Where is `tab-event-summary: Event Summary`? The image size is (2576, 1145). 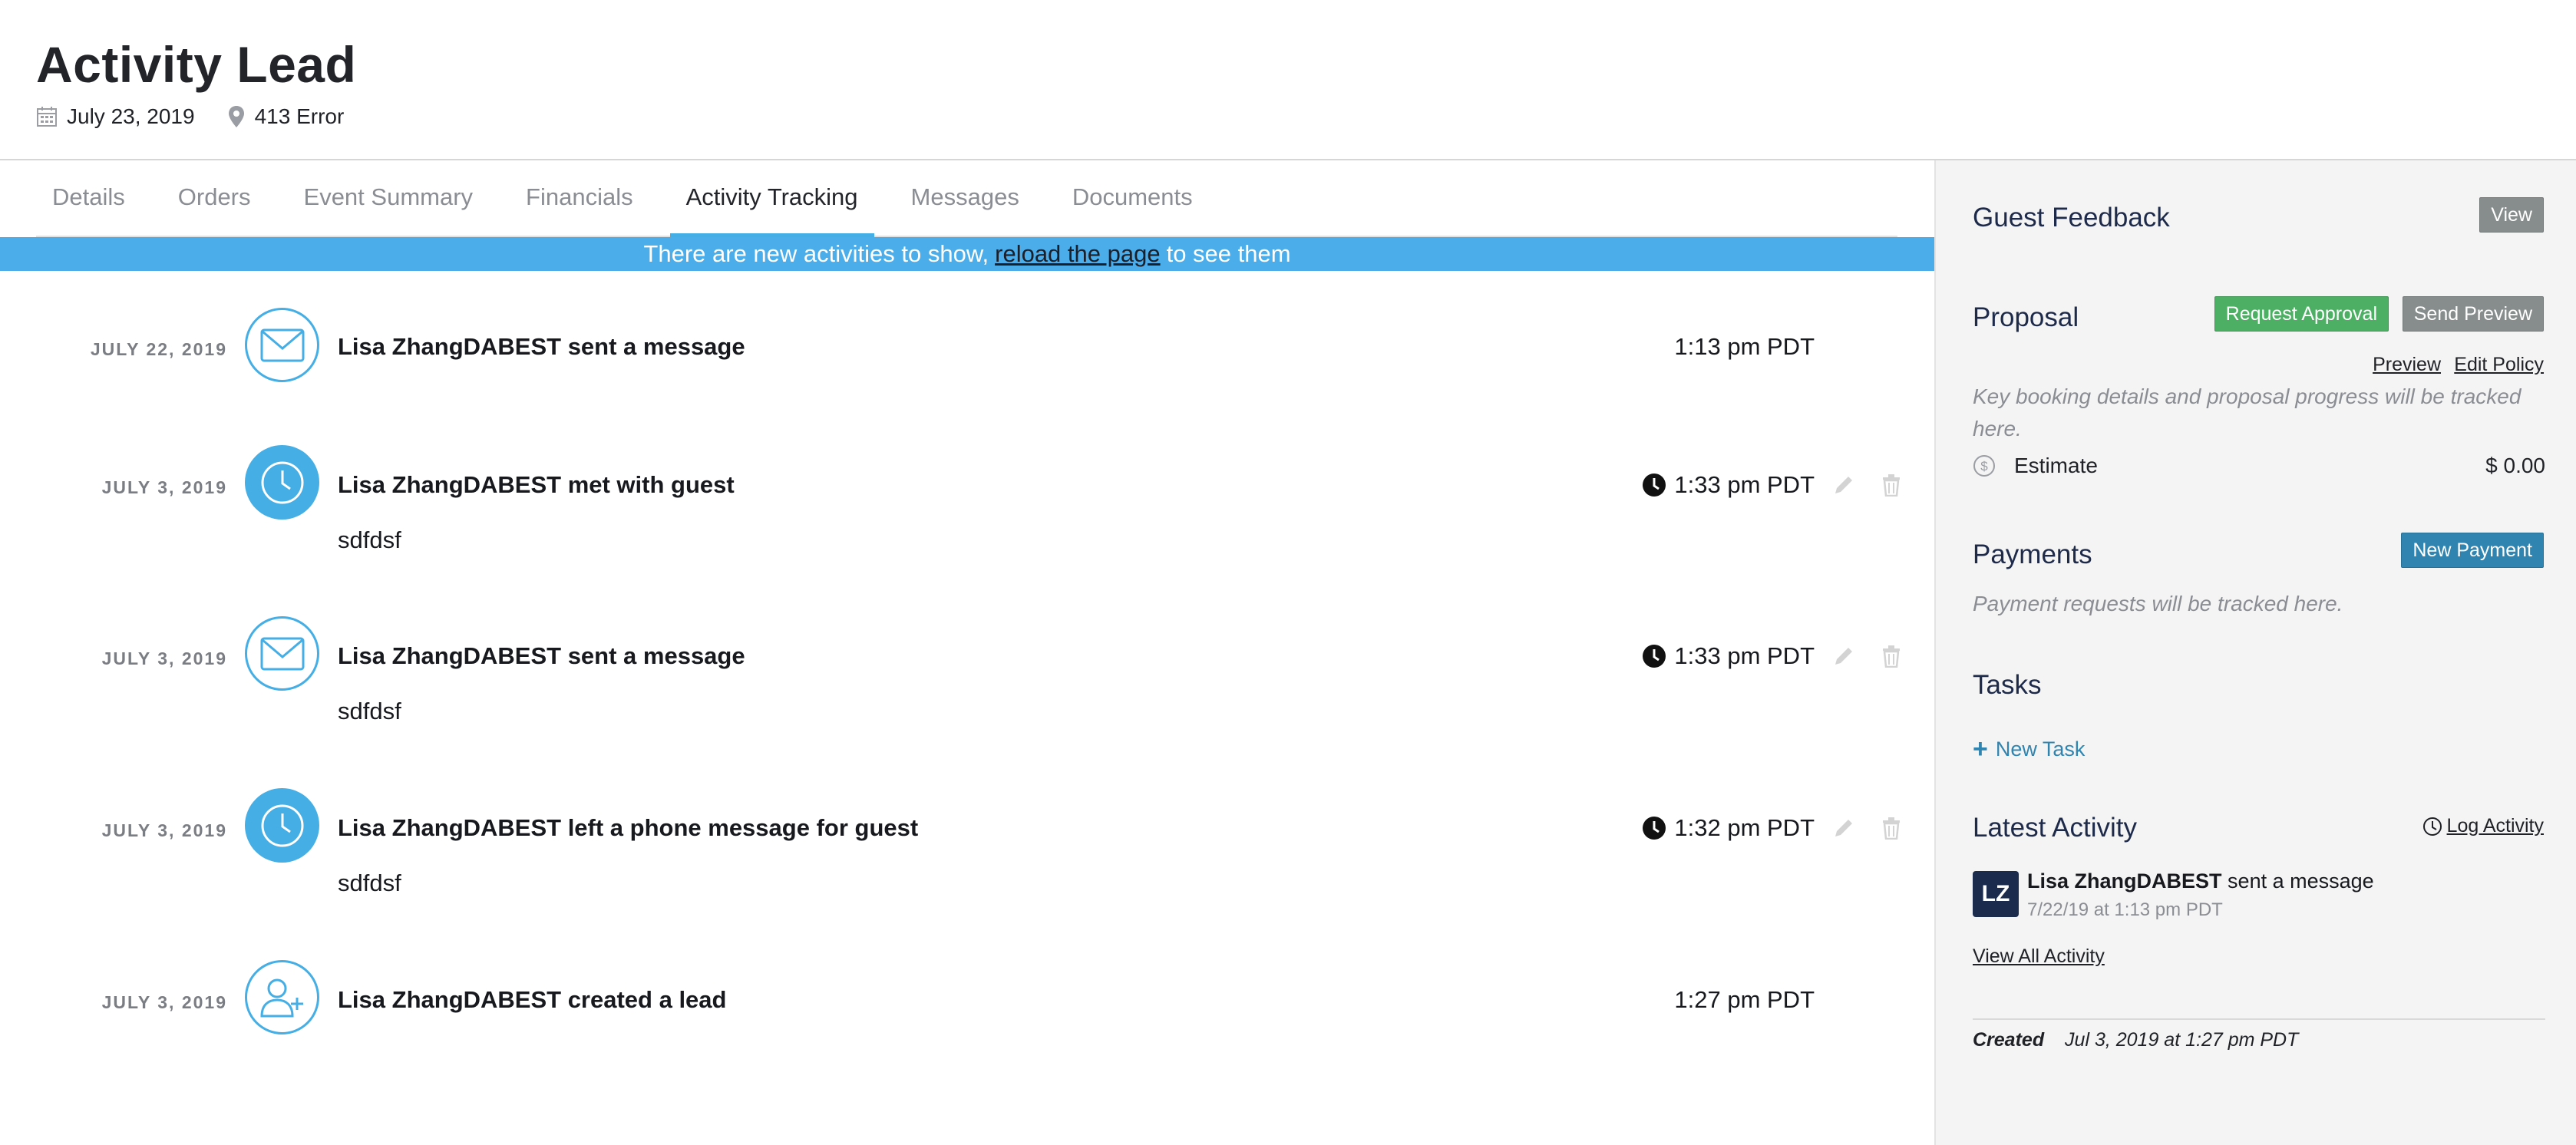
tab-event-summary: Event Summary is located at coordinates (389, 198).